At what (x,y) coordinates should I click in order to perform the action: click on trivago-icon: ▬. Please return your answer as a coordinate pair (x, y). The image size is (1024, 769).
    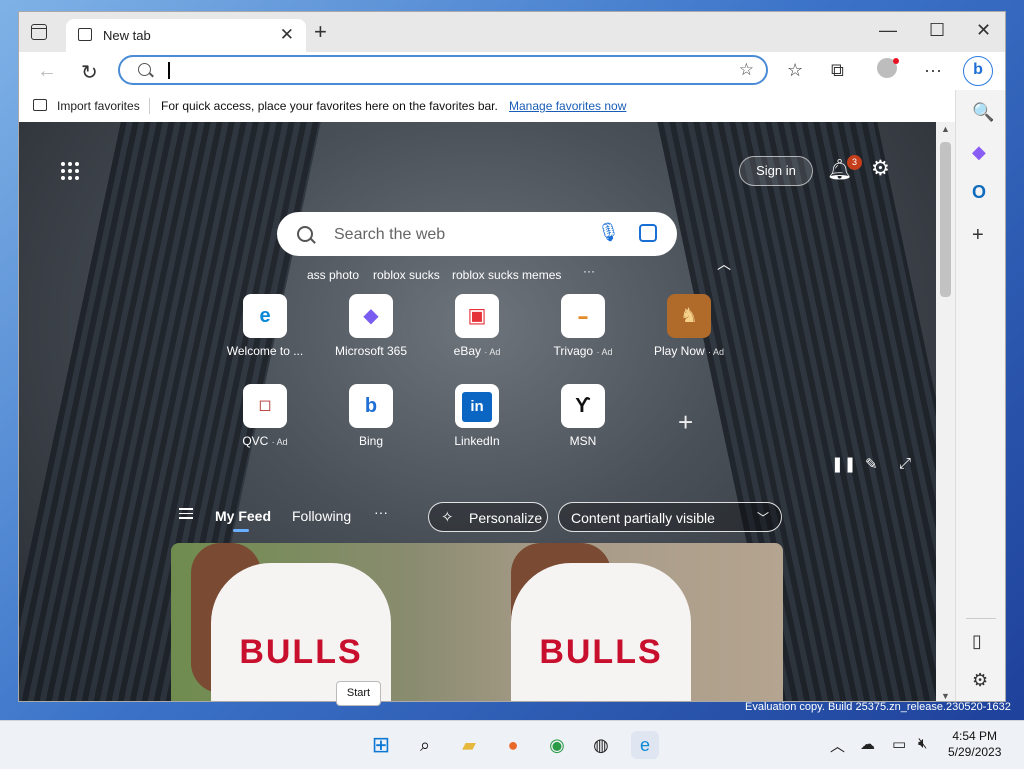
    Looking at the image, I should click on (583, 316).